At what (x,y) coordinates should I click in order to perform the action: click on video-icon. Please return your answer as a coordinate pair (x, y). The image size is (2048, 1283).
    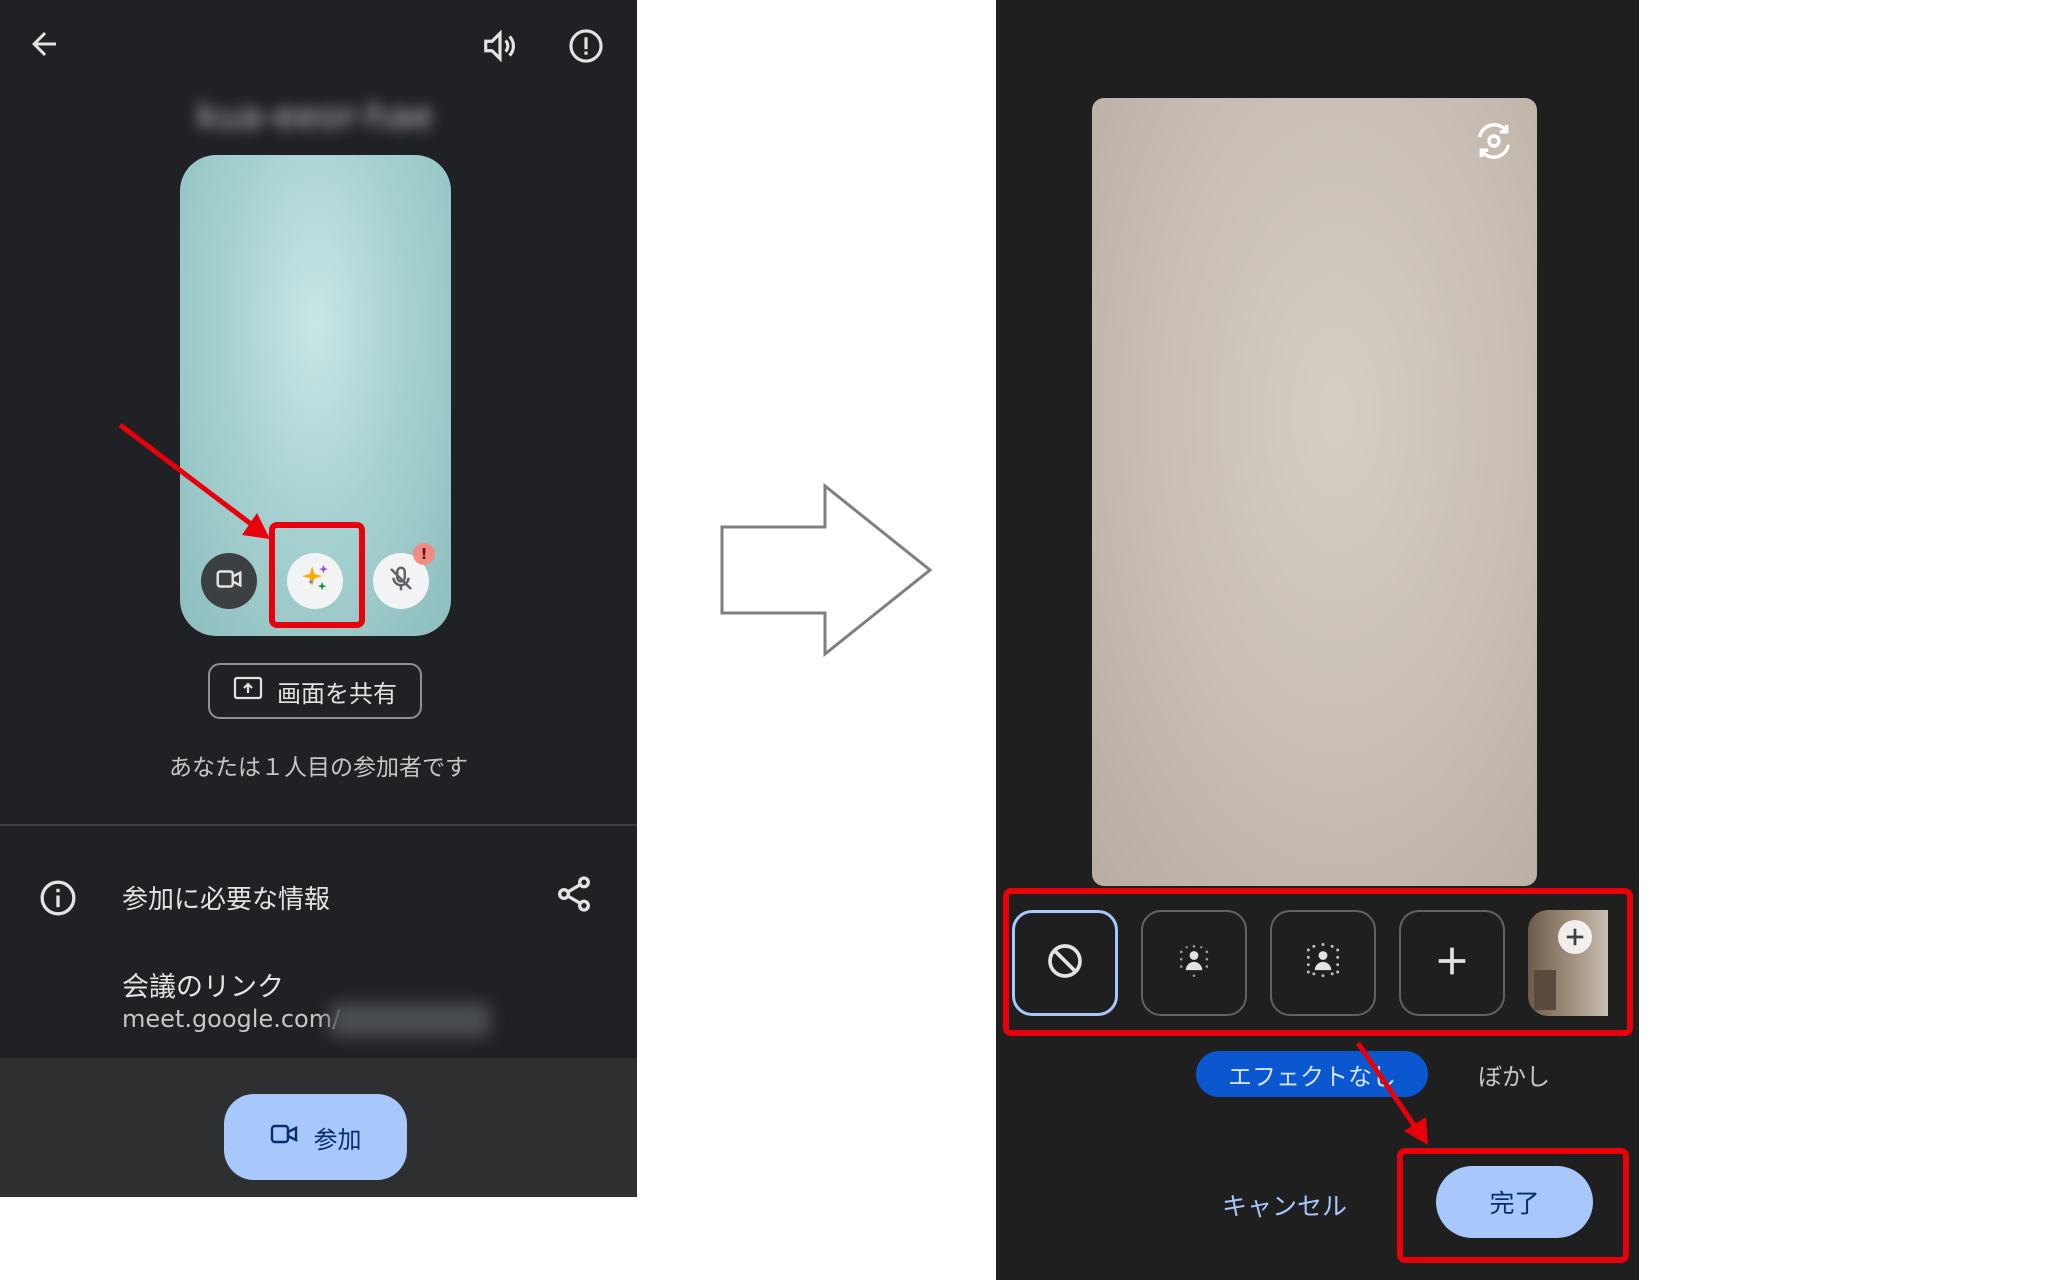
    Looking at the image, I should click on (285, 1137).